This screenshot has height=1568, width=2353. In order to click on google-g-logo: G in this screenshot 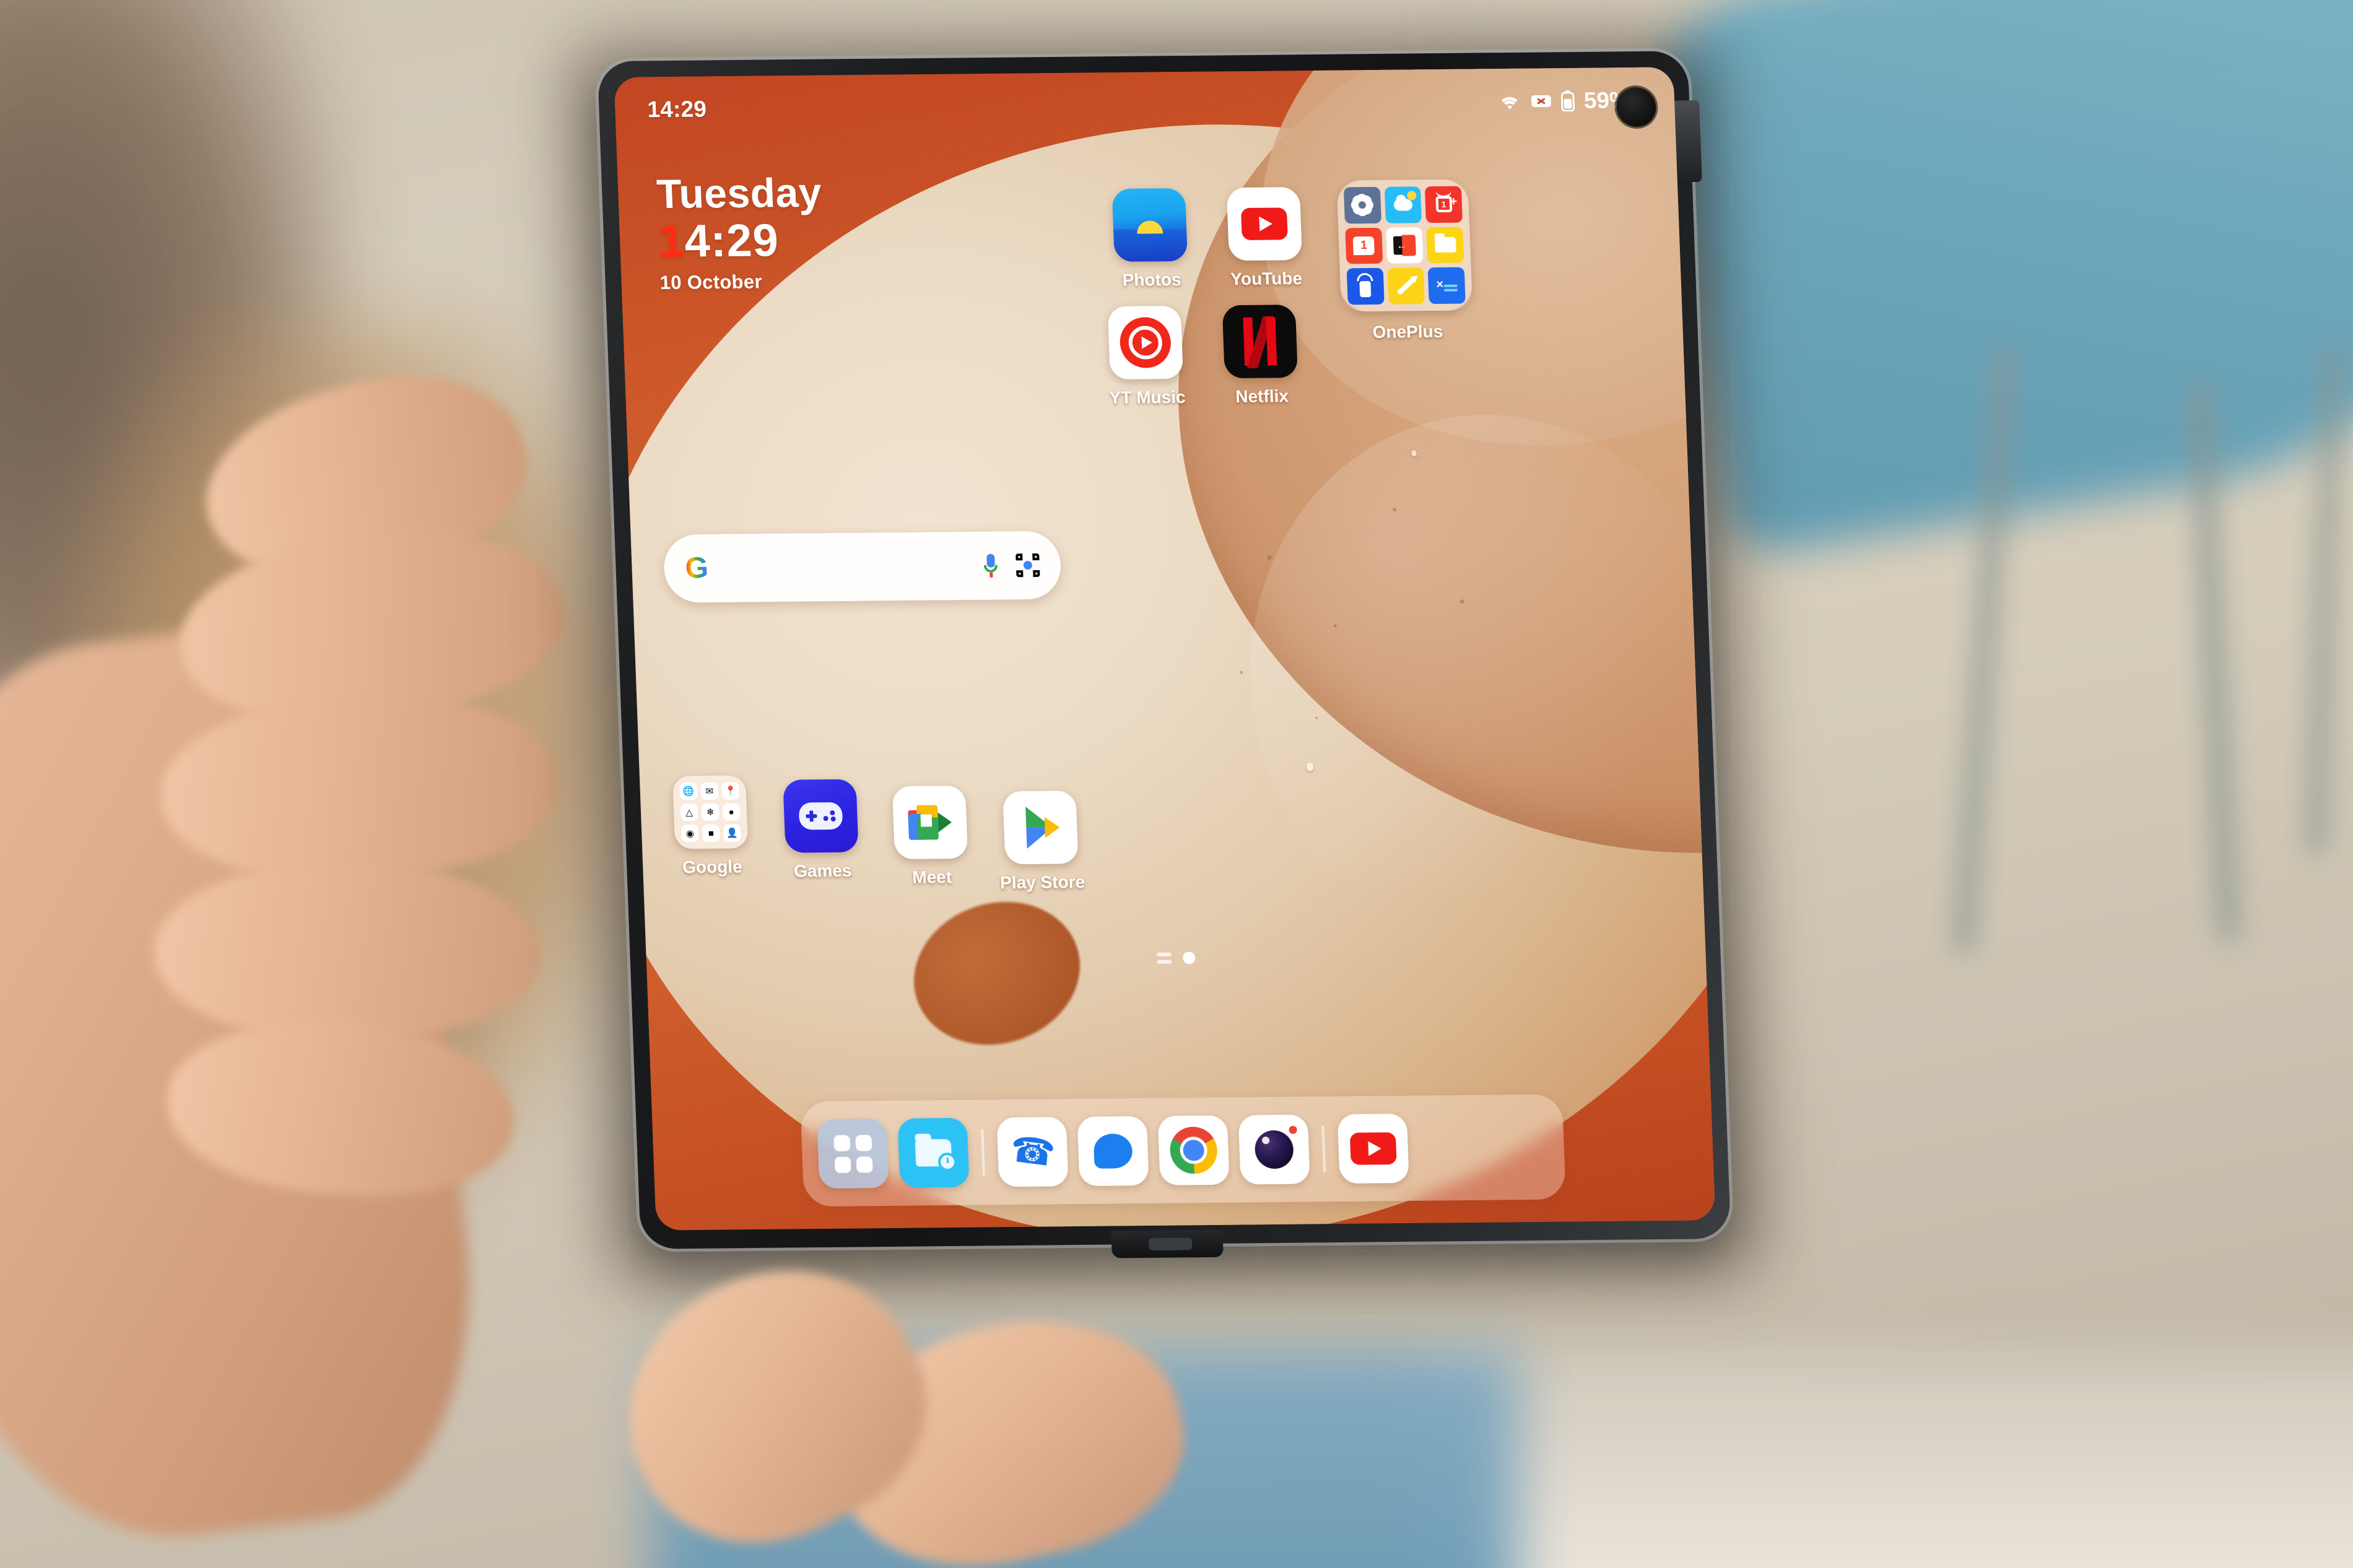, I will do `click(696, 568)`.